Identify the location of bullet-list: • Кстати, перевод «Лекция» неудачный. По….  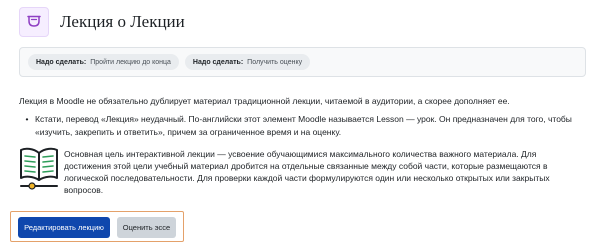
(299, 125).